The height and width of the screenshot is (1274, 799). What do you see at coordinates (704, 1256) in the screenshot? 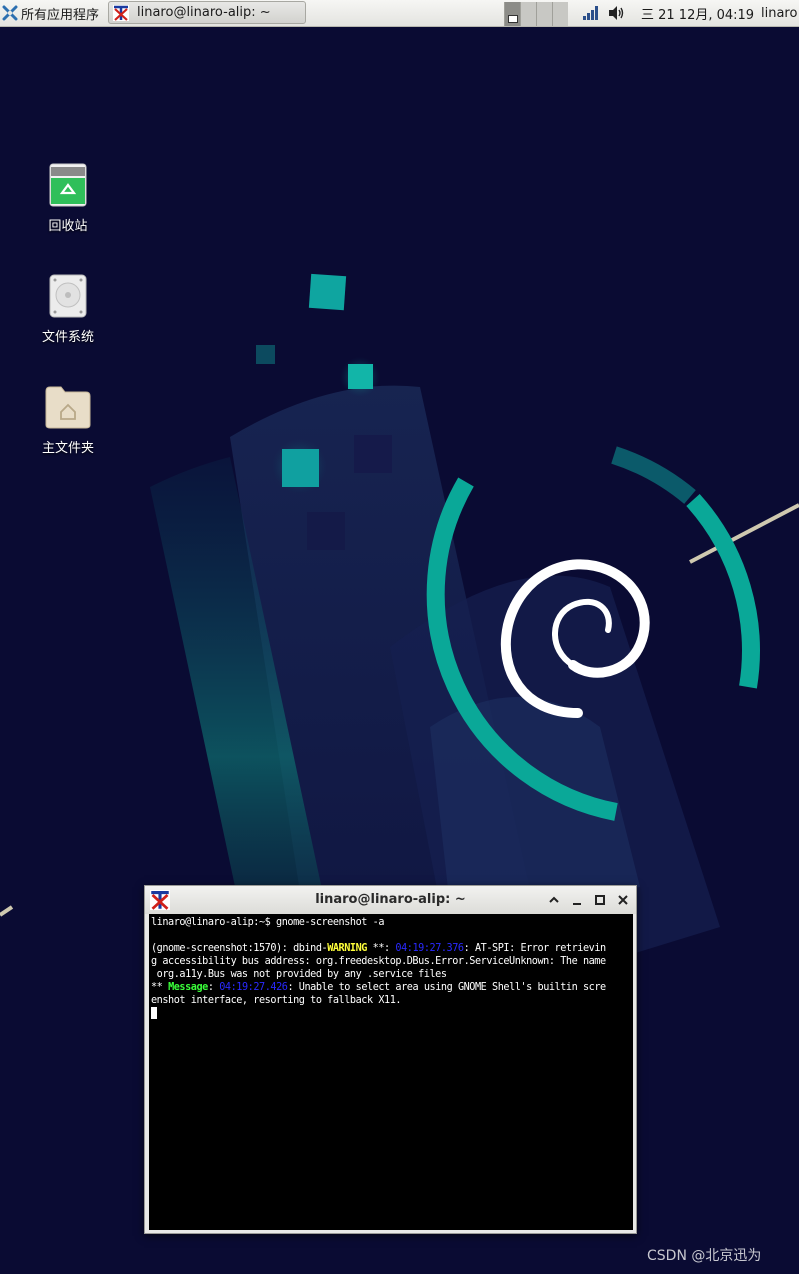
I see `watermark: CSDN @北京迅为` at bounding box center [704, 1256].